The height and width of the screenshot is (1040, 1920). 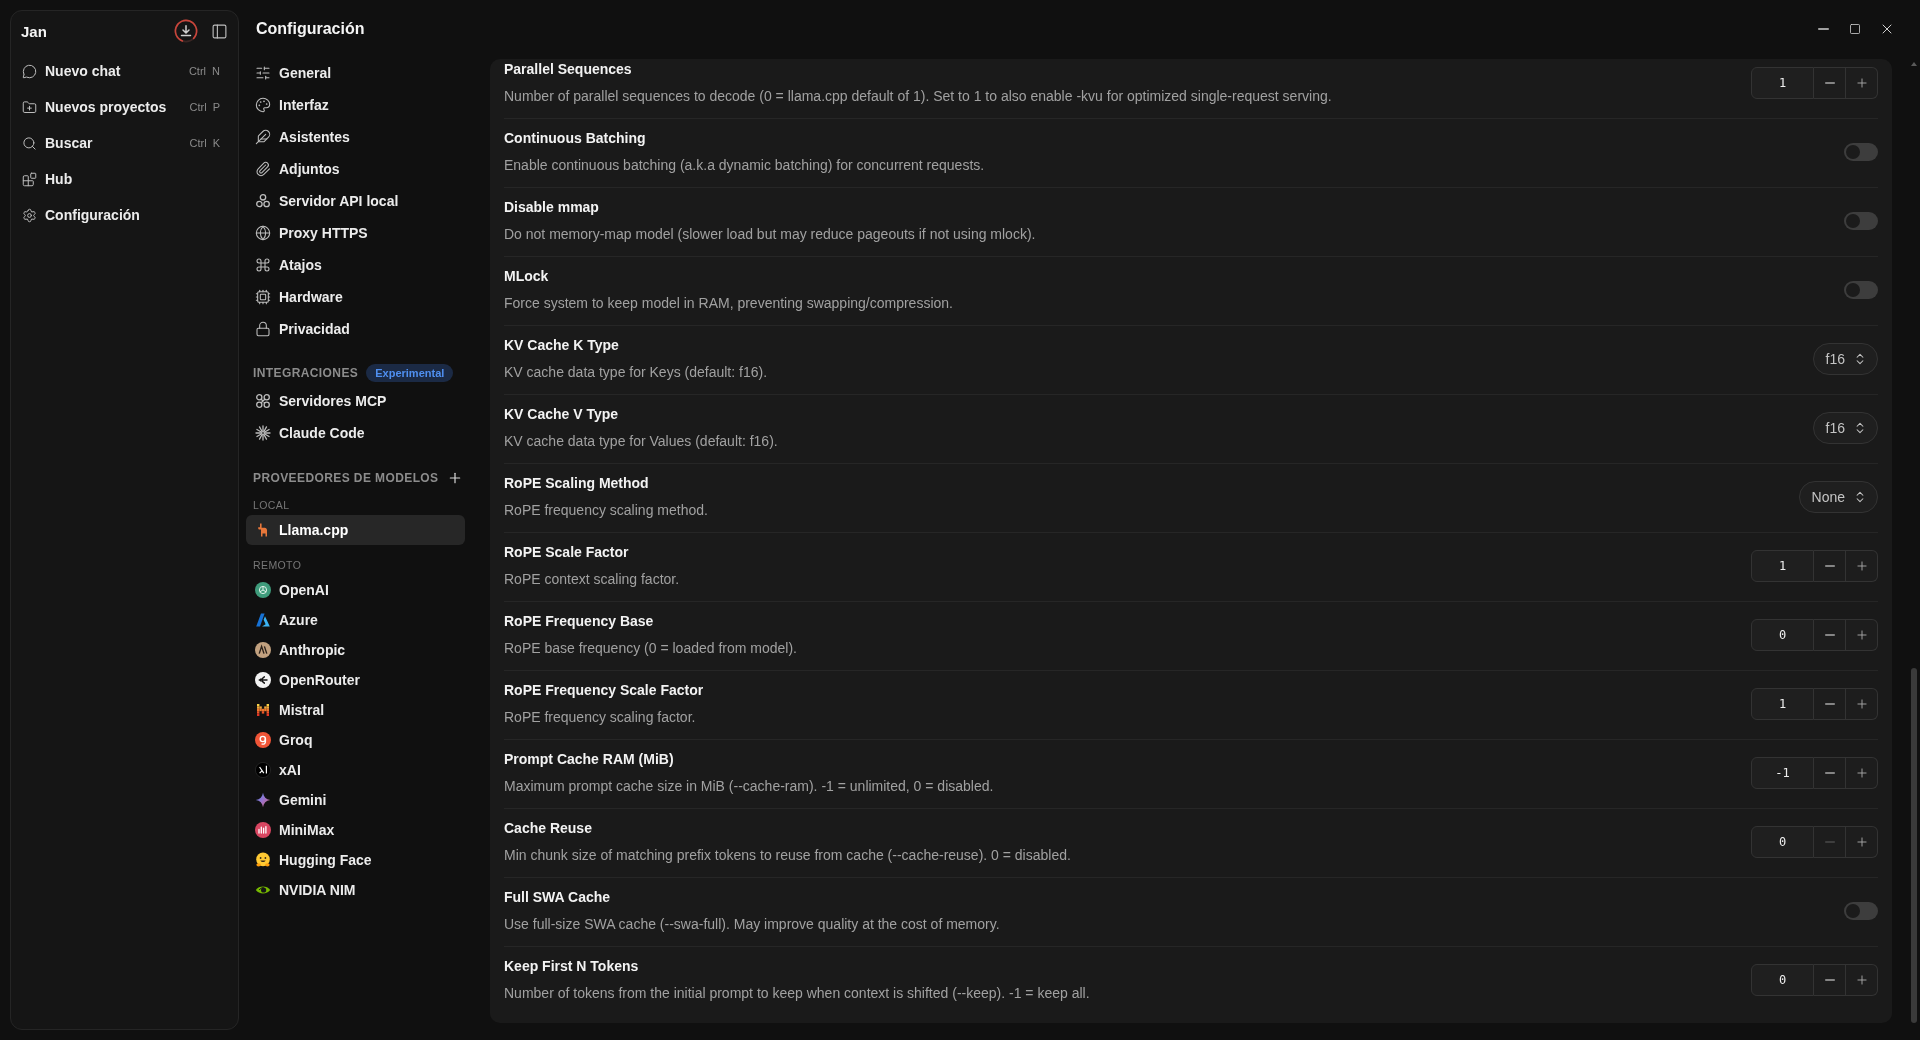 I want to click on provider-item: OpenRouter, so click(x=355, y=680).